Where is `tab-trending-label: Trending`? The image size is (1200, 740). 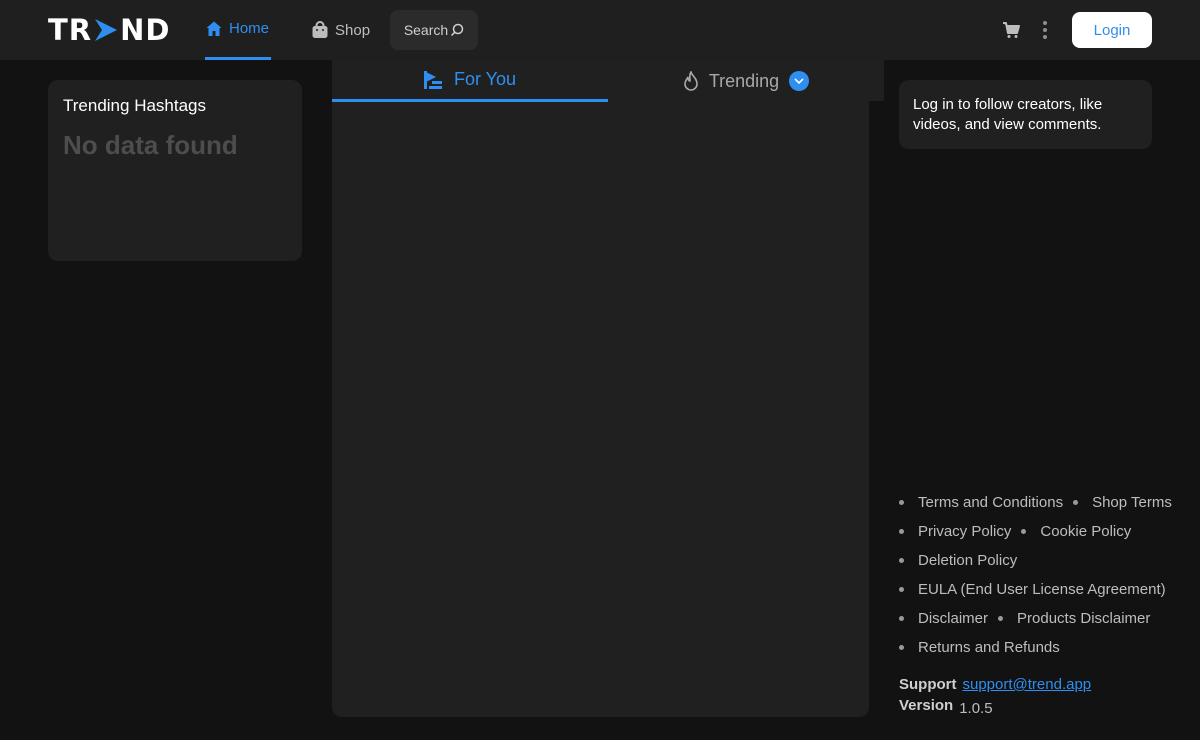
tab-trending-label: Trending is located at coordinates (744, 80).